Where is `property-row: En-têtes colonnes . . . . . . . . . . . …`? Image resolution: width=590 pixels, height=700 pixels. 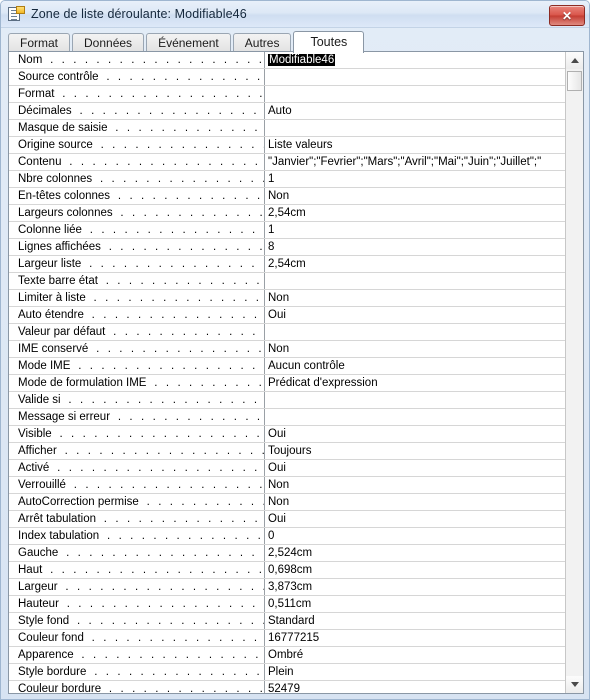 property-row: En-têtes colonnes . . . . . . . . . . . … is located at coordinates (287, 196).